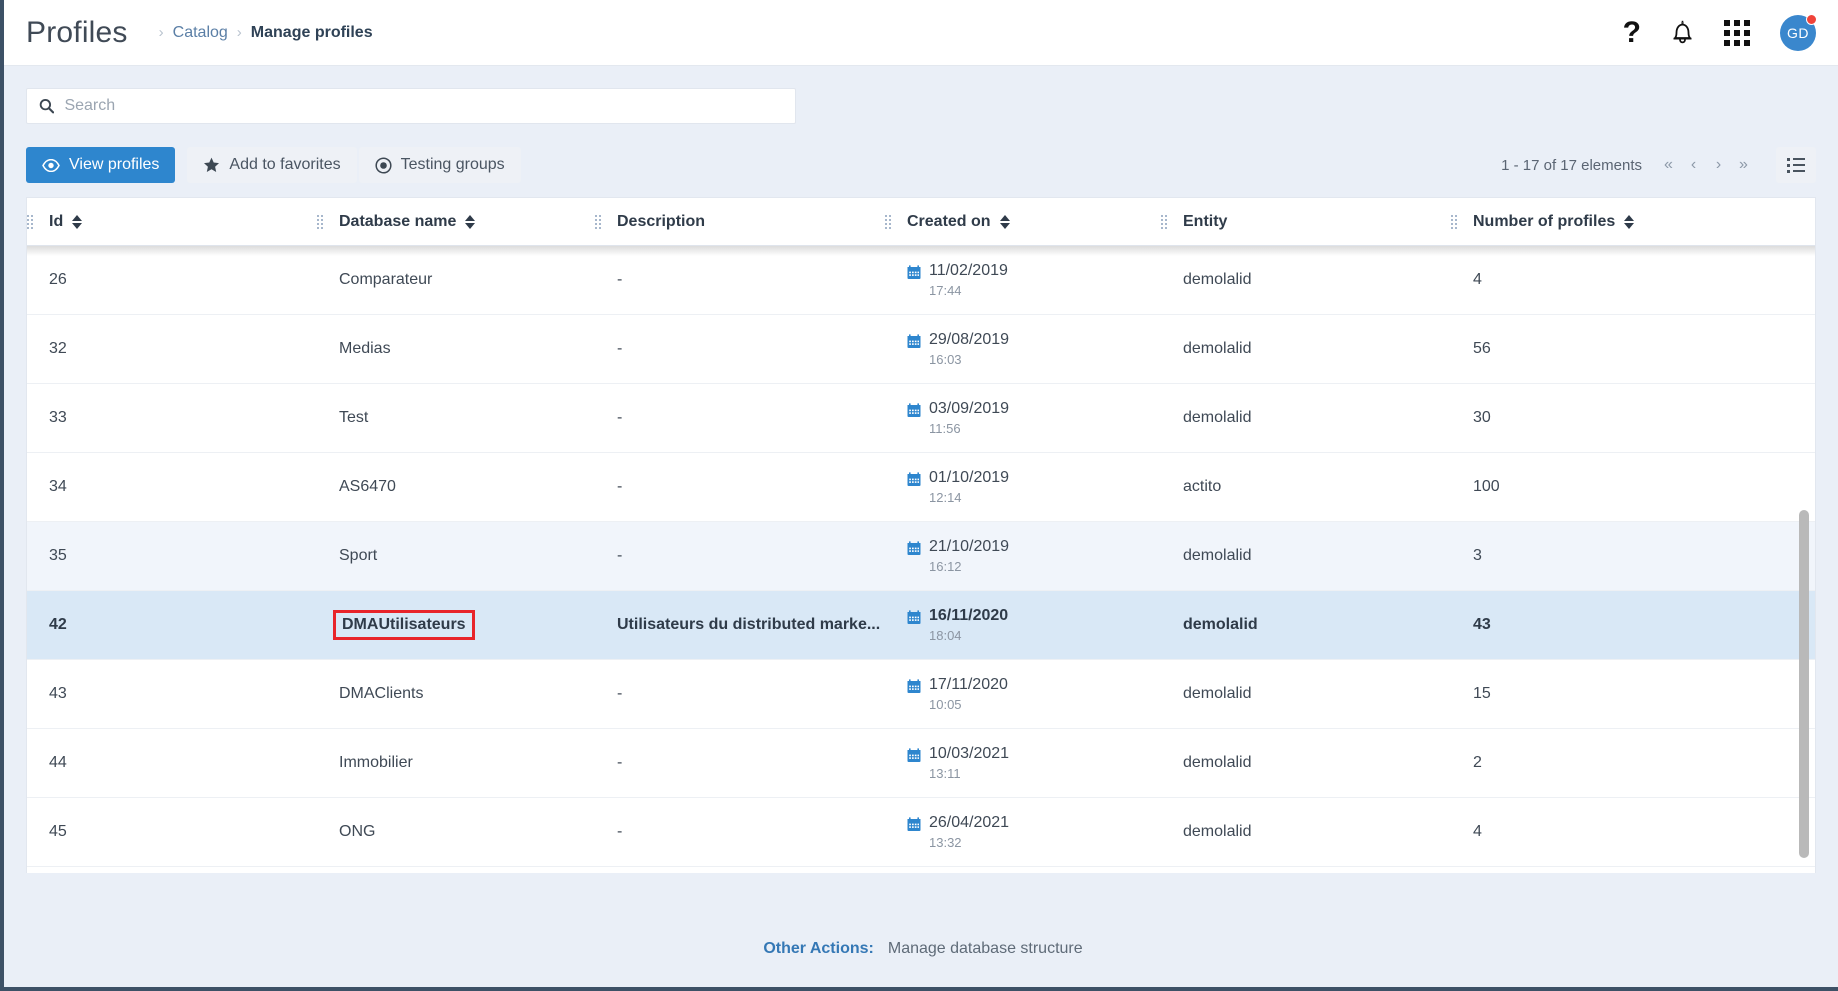  I want to click on cell-id-value: 45, so click(58, 831).